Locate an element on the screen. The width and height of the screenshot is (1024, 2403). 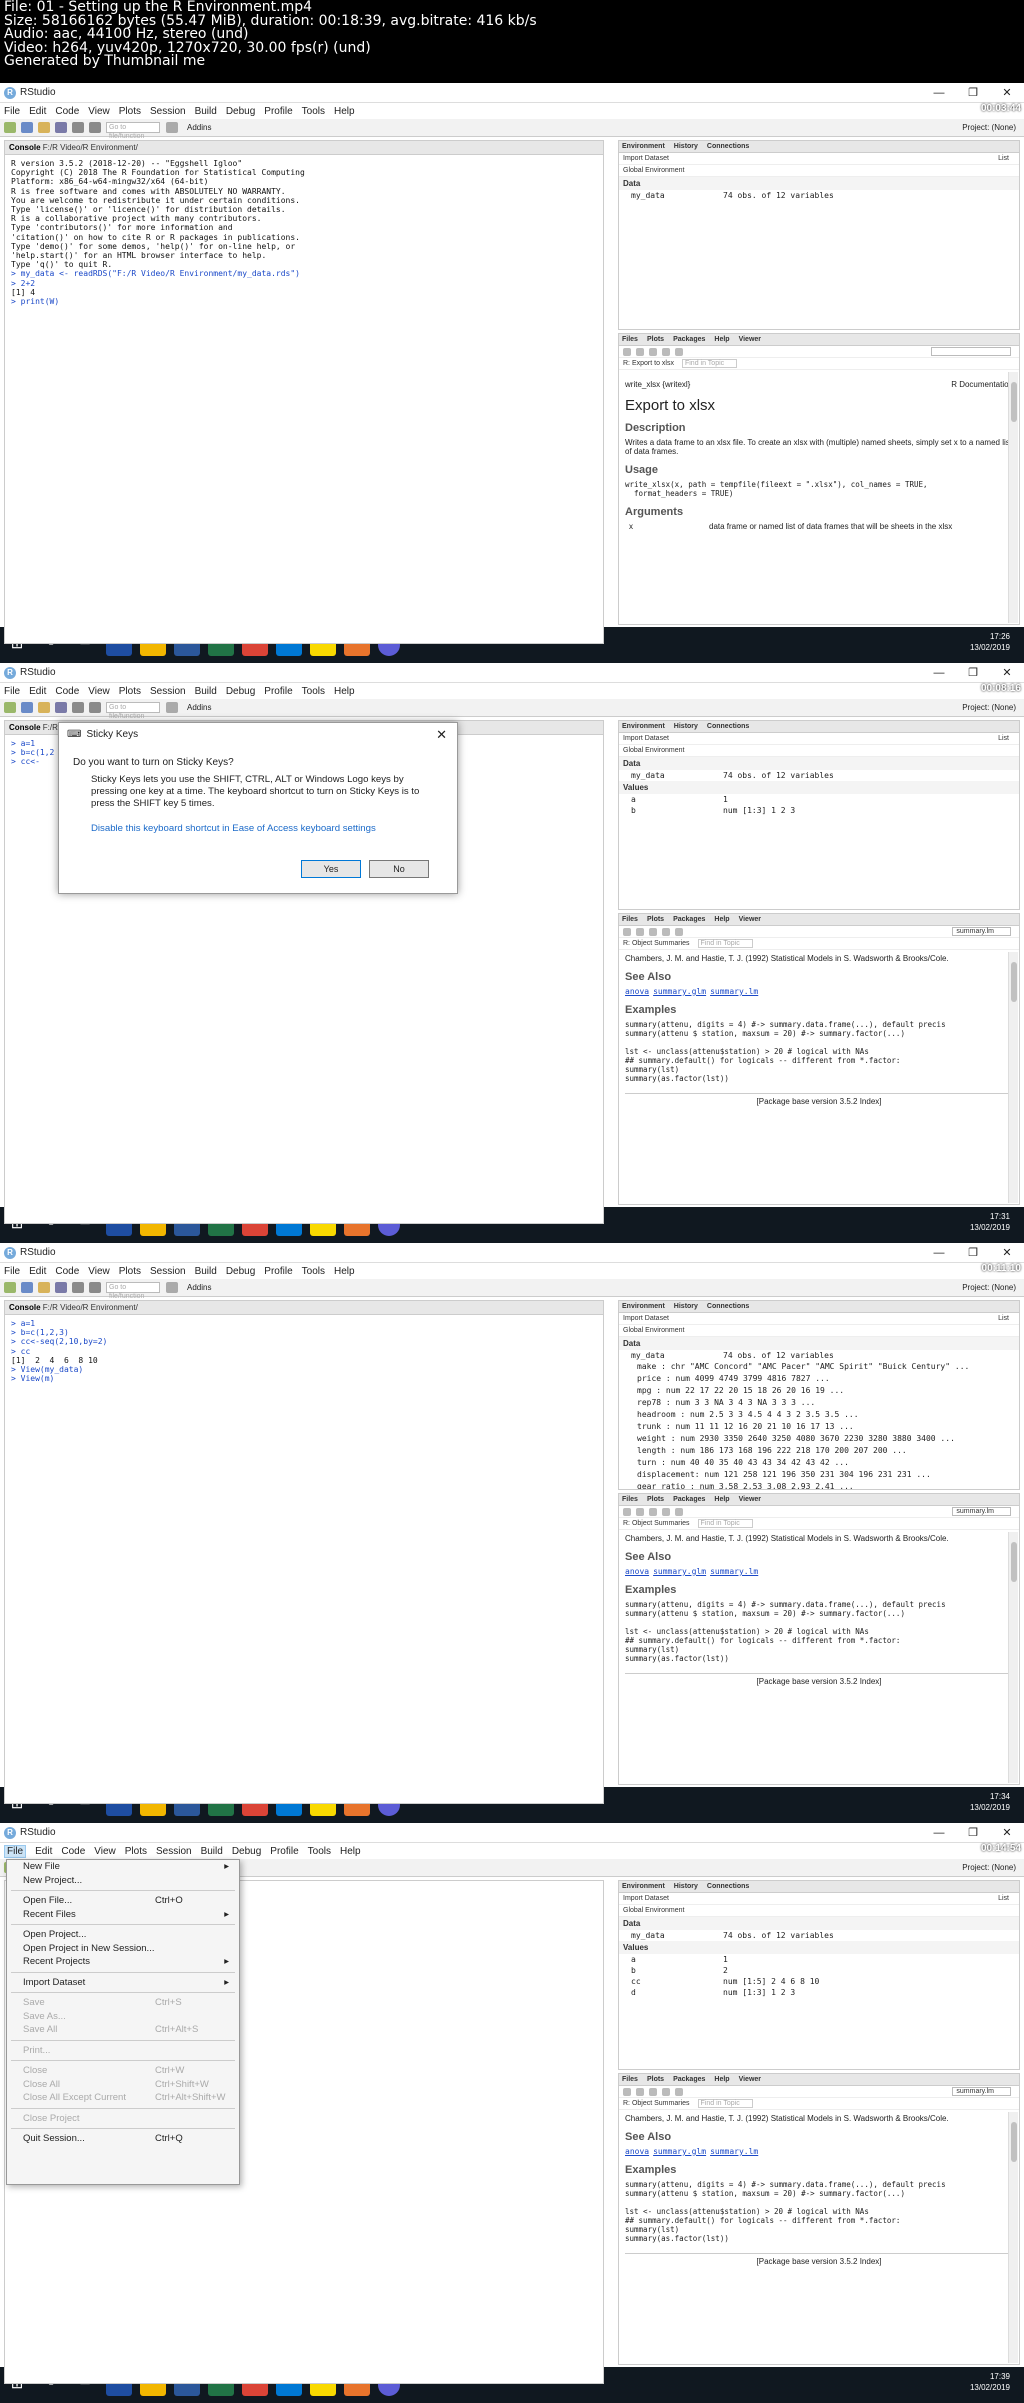
find-in-topic-input: Find in Topic is located at coordinates (725, 943).